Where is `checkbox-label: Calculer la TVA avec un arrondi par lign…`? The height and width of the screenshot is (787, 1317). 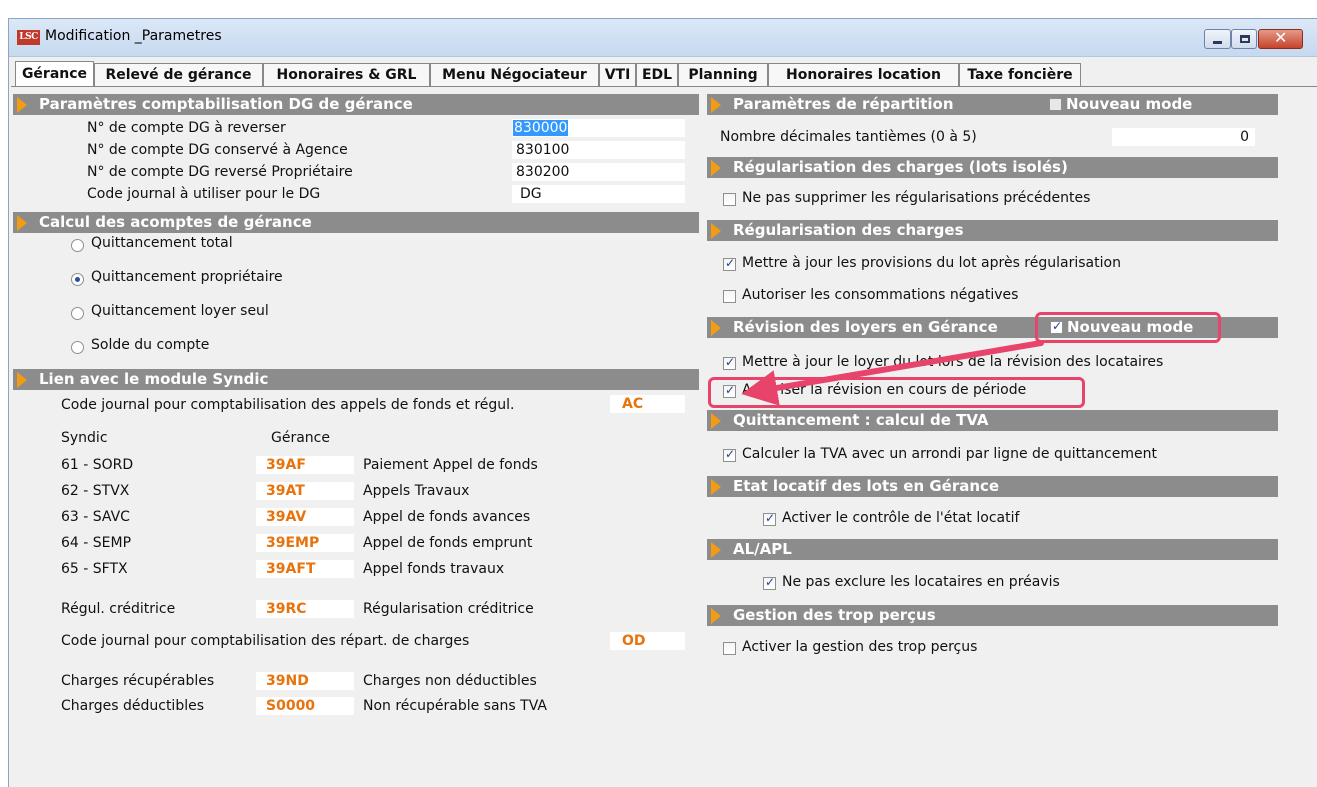
checkbox-label: Calculer la TVA avec un arrondi par lign… is located at coordinates (949, 454).